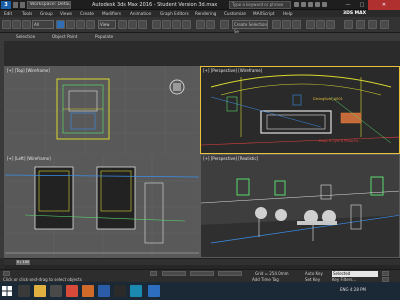 This screenshot has width=400, height=300. Describe the element at coordinates (6, 5) in the screenshot. I see `app-logo: 3` at that location.